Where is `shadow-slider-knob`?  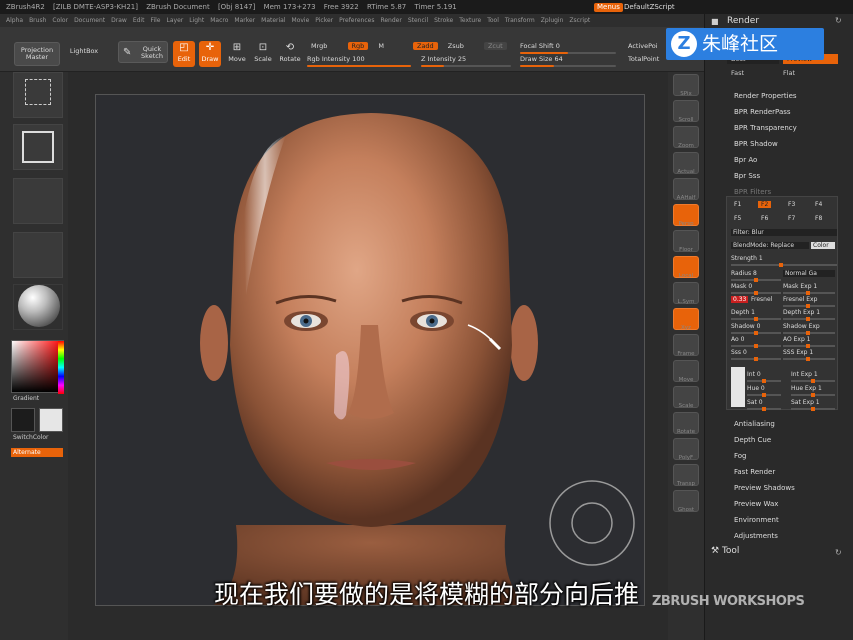 shadow-slider-knob is located at coordinates (755, 333).